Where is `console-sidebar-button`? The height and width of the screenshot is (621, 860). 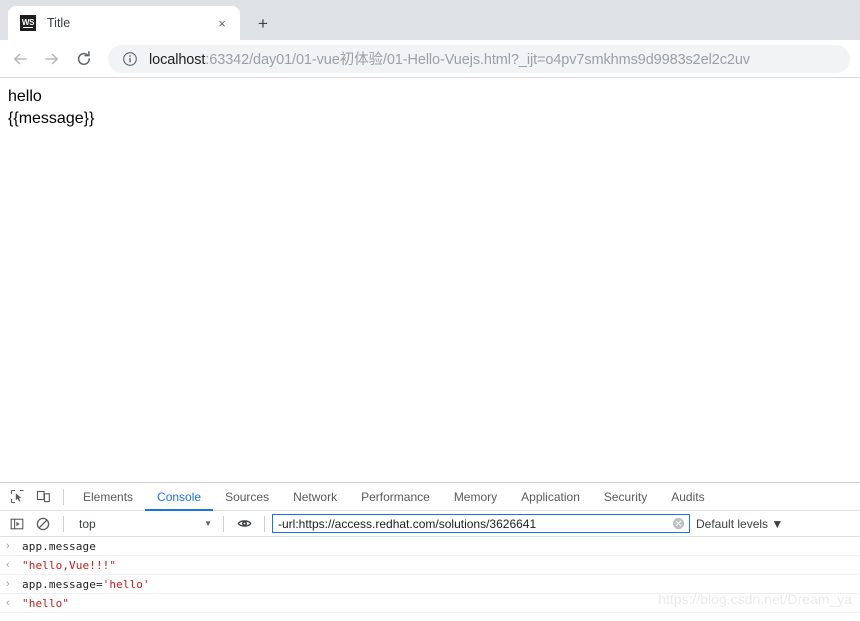 console-sidebar-button is located at coordinates (17, 524).